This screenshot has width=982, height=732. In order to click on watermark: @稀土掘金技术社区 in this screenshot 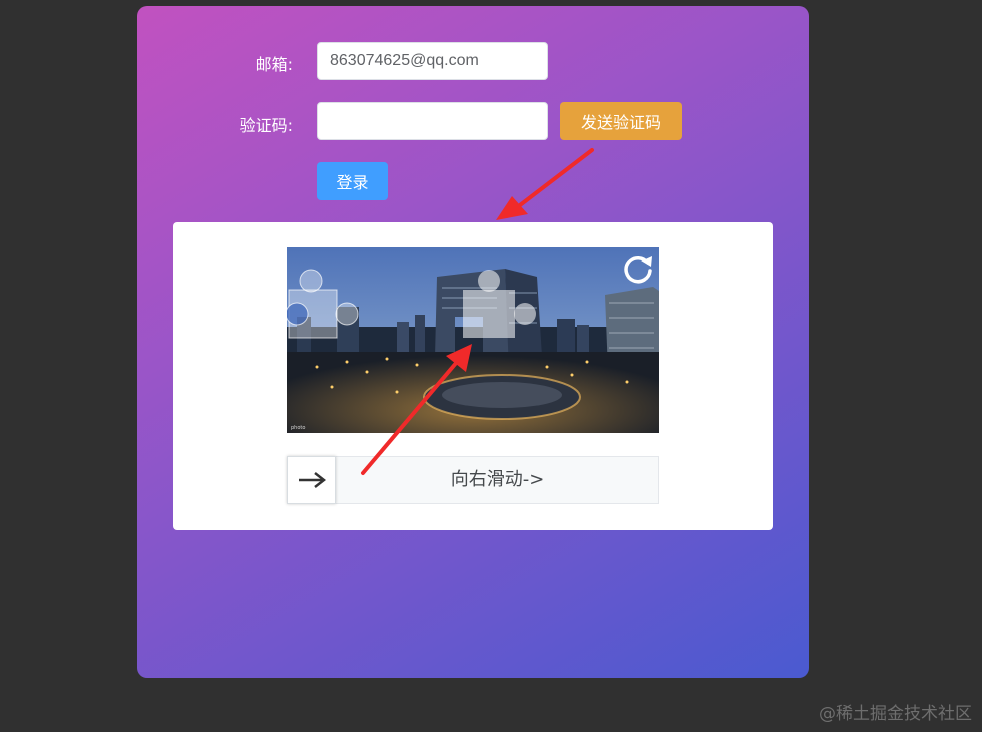, I will do `click(895, 714)`.